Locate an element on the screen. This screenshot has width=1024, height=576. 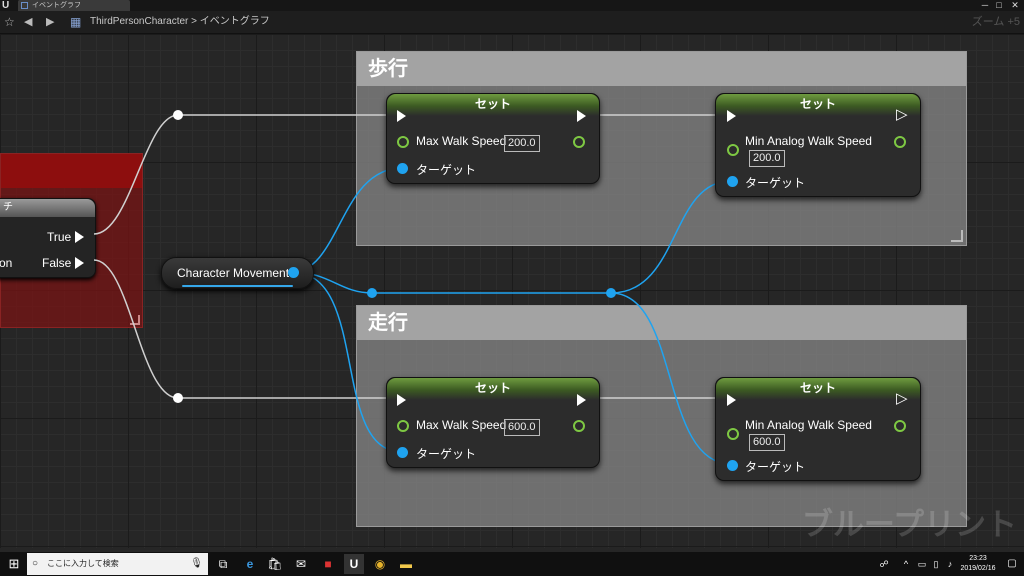
clock-time: 23:23 is located at coordinates (978, 558).